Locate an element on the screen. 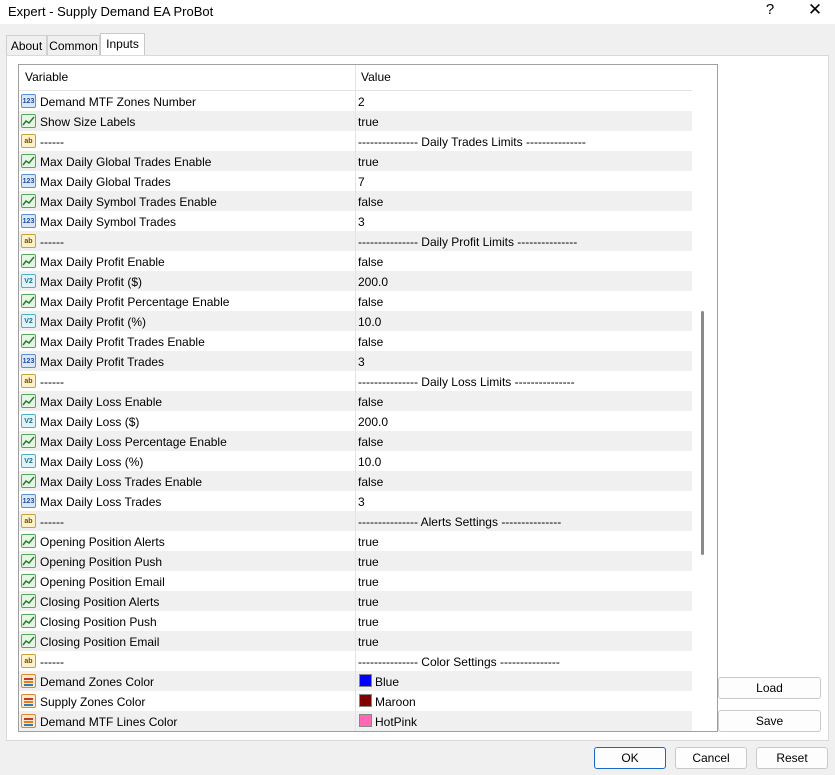 This screenshot has width=835, height=775. title-bar: Expert - Supply Demand EA ProBot ? ✕ is located at coordinates (417, 12).